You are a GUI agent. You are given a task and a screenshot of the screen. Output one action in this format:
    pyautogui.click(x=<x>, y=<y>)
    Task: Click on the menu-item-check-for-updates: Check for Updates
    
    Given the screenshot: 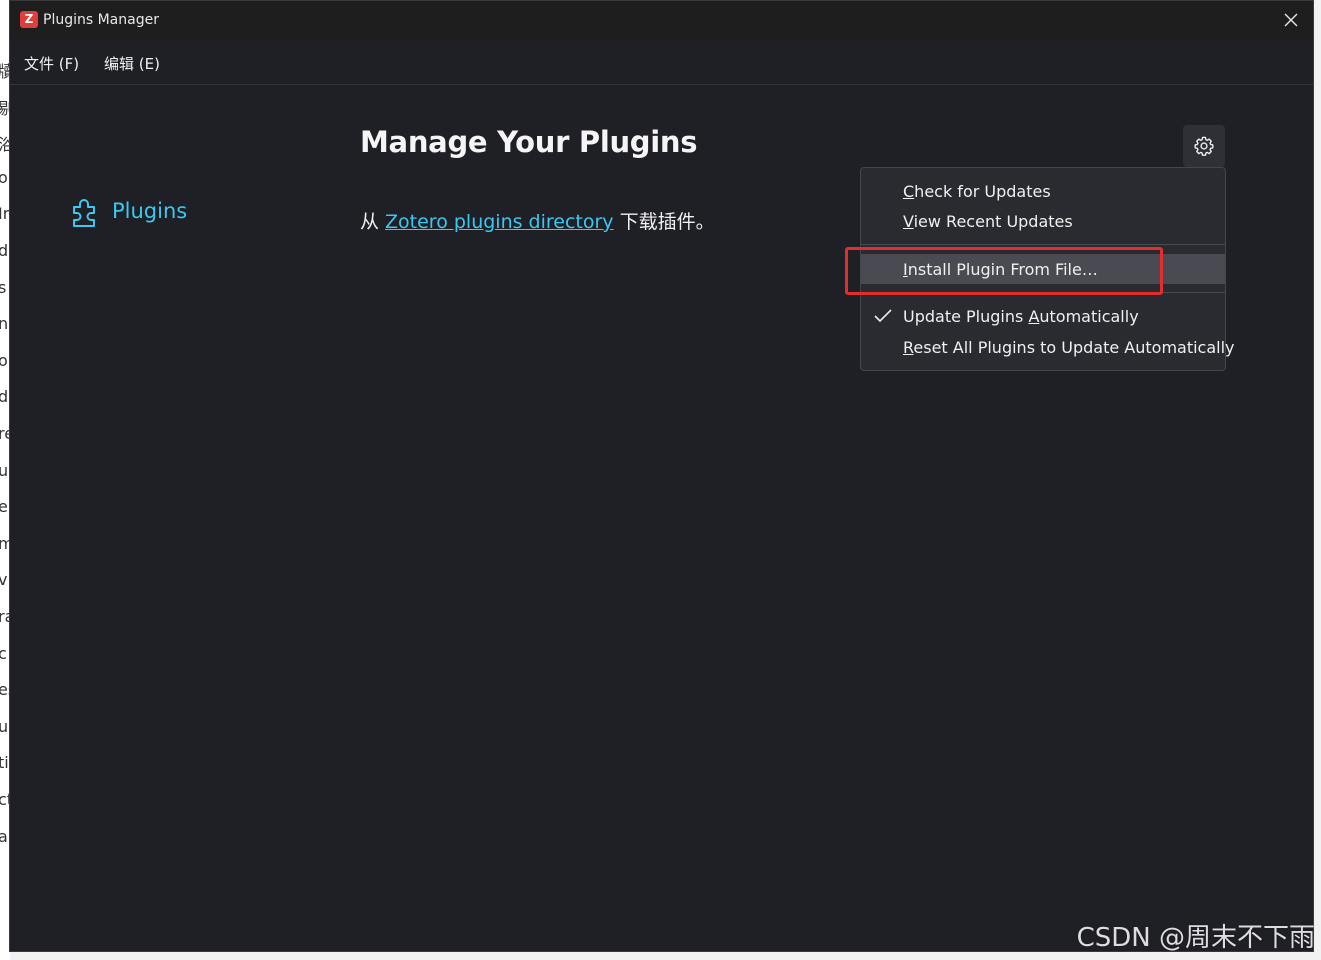 What is the action you would take?
    pyautogui.click(x=1043, y=191)
    